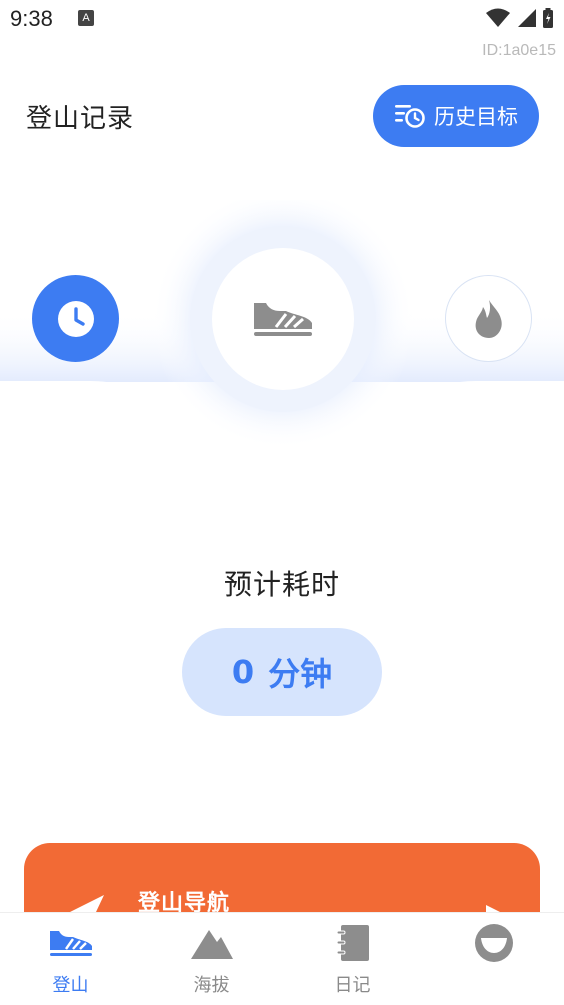 The height and width of the screenshot is (1005, 564). What do you see at coordinates (243, 672) in the screenshot?
I see `estimated-time-value: 0` at bounding box center [243, 672].